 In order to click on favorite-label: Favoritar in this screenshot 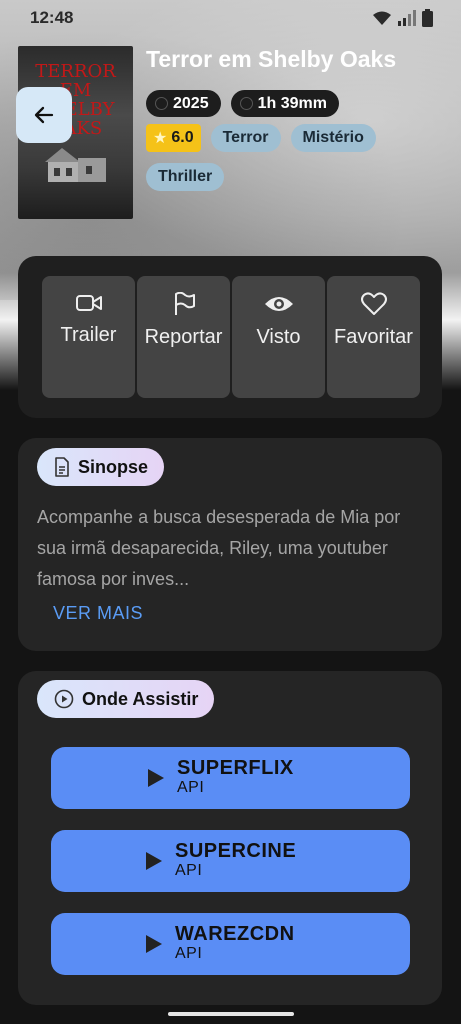, I will do `click(373, 337)`.